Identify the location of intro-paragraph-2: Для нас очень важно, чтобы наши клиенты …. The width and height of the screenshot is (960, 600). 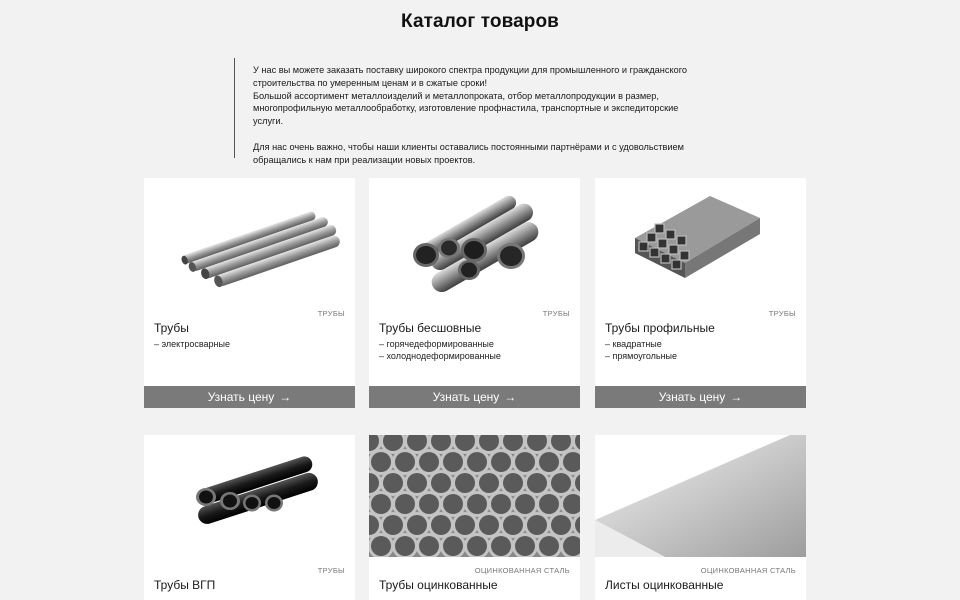
(468, 153).